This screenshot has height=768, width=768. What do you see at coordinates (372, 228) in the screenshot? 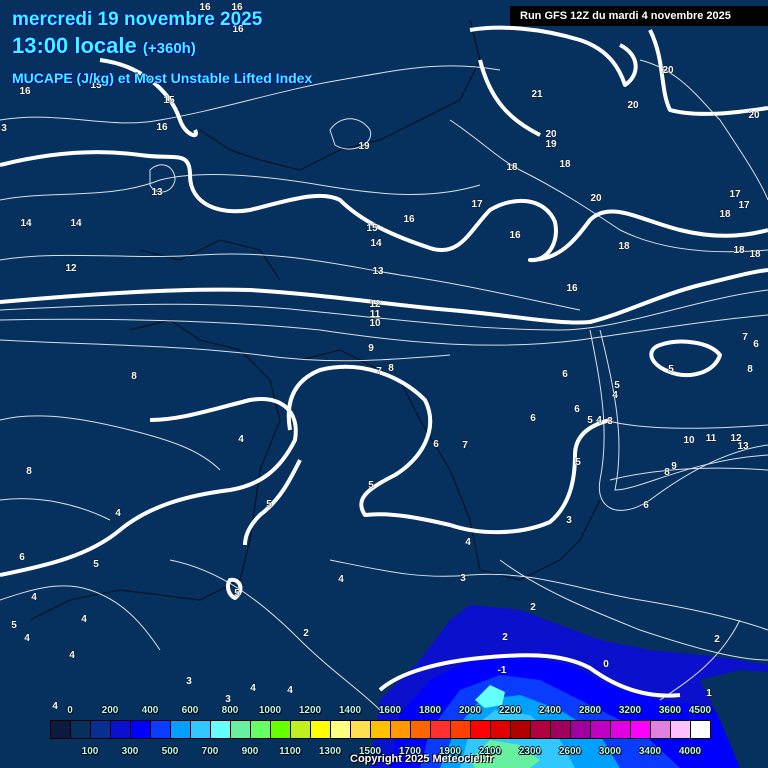
I see `contour-label: 15` at bounding box center [372, 228].